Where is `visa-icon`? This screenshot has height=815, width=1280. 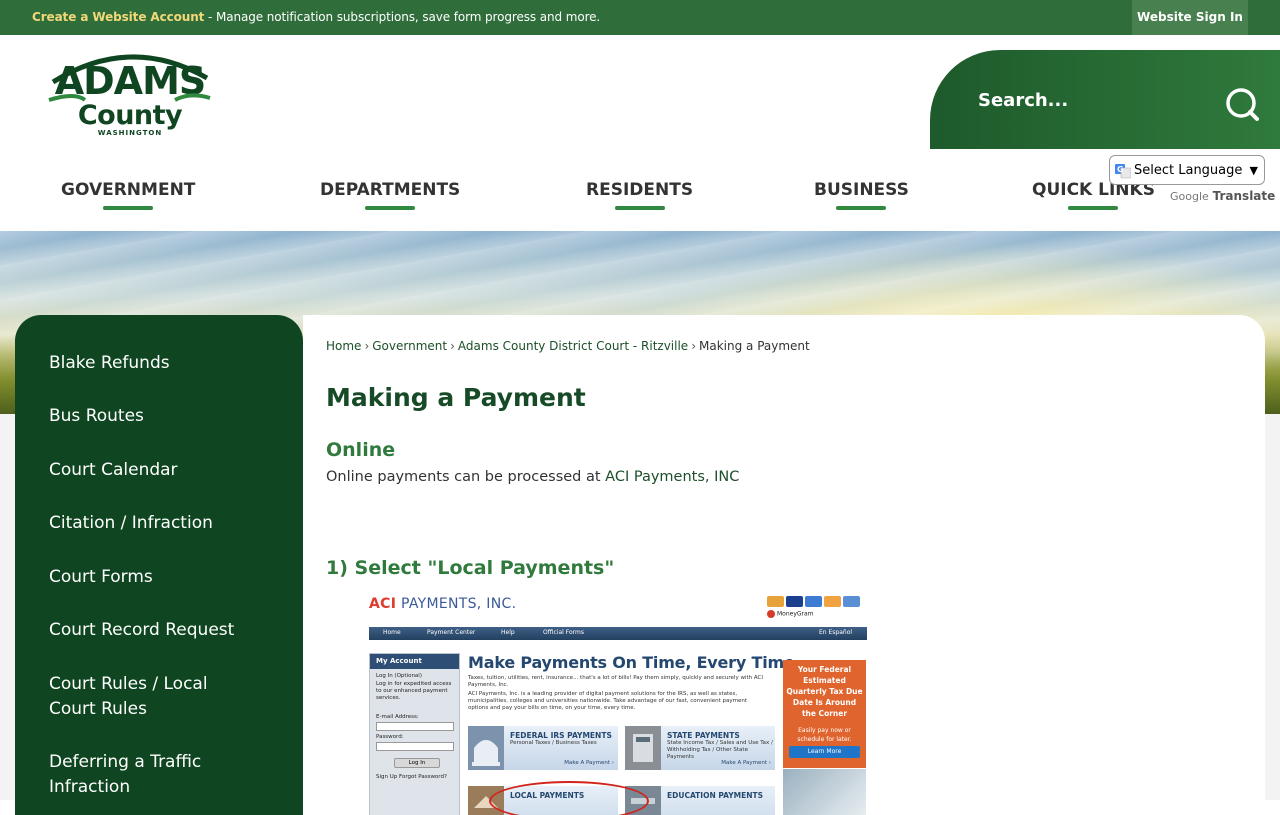 visa-icon is located at coordinates (794, 601).